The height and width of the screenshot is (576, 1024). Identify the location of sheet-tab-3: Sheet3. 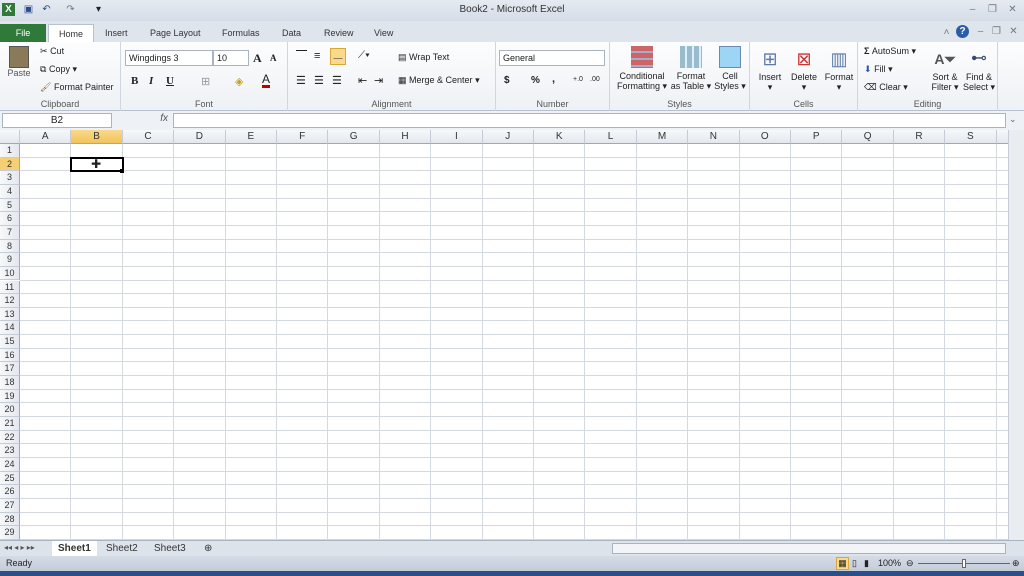
(170, 548).